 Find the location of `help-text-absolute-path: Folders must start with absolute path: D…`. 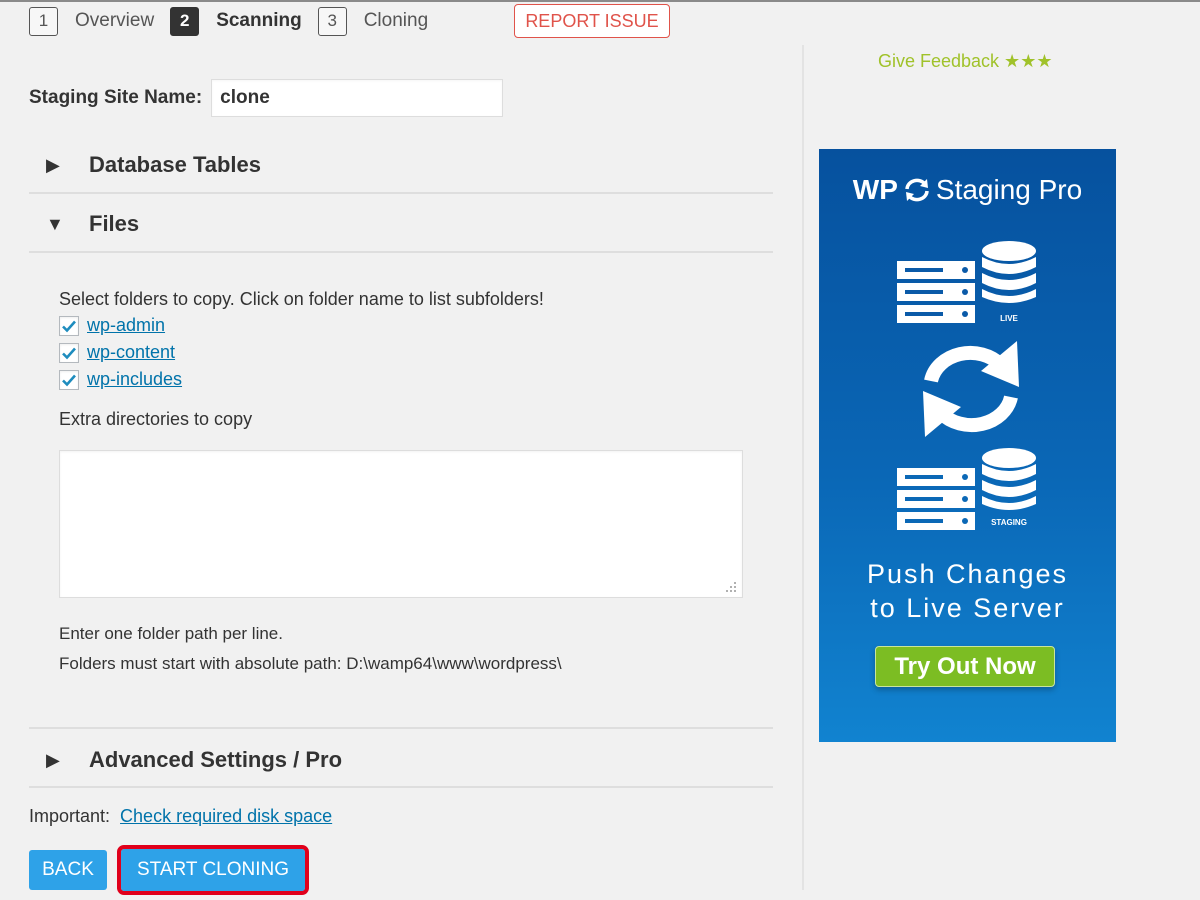

help-text-absolute-path: Folders must start with absolute path: D… is located at coordinates (310, 663).